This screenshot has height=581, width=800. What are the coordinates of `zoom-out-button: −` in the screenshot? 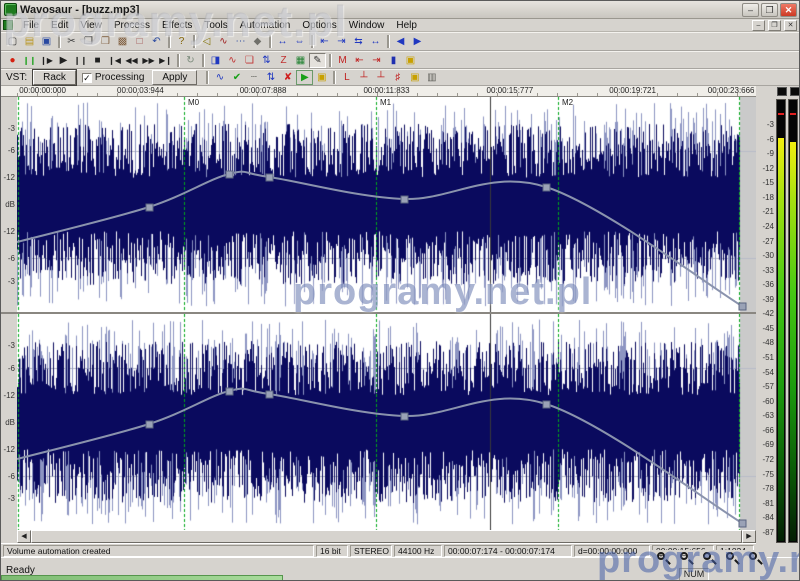 It's located at (686, 559).